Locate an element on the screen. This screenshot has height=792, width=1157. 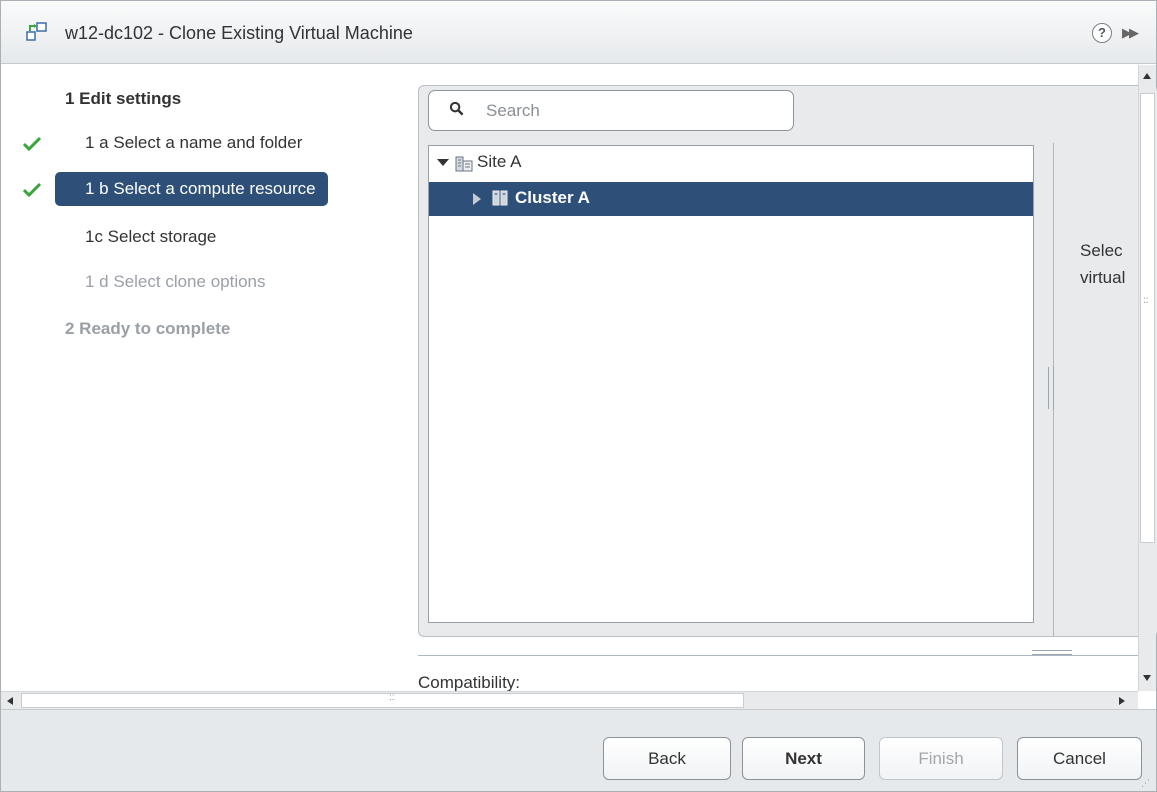
scroll-right-icon is located at coordinates (1122, 701).